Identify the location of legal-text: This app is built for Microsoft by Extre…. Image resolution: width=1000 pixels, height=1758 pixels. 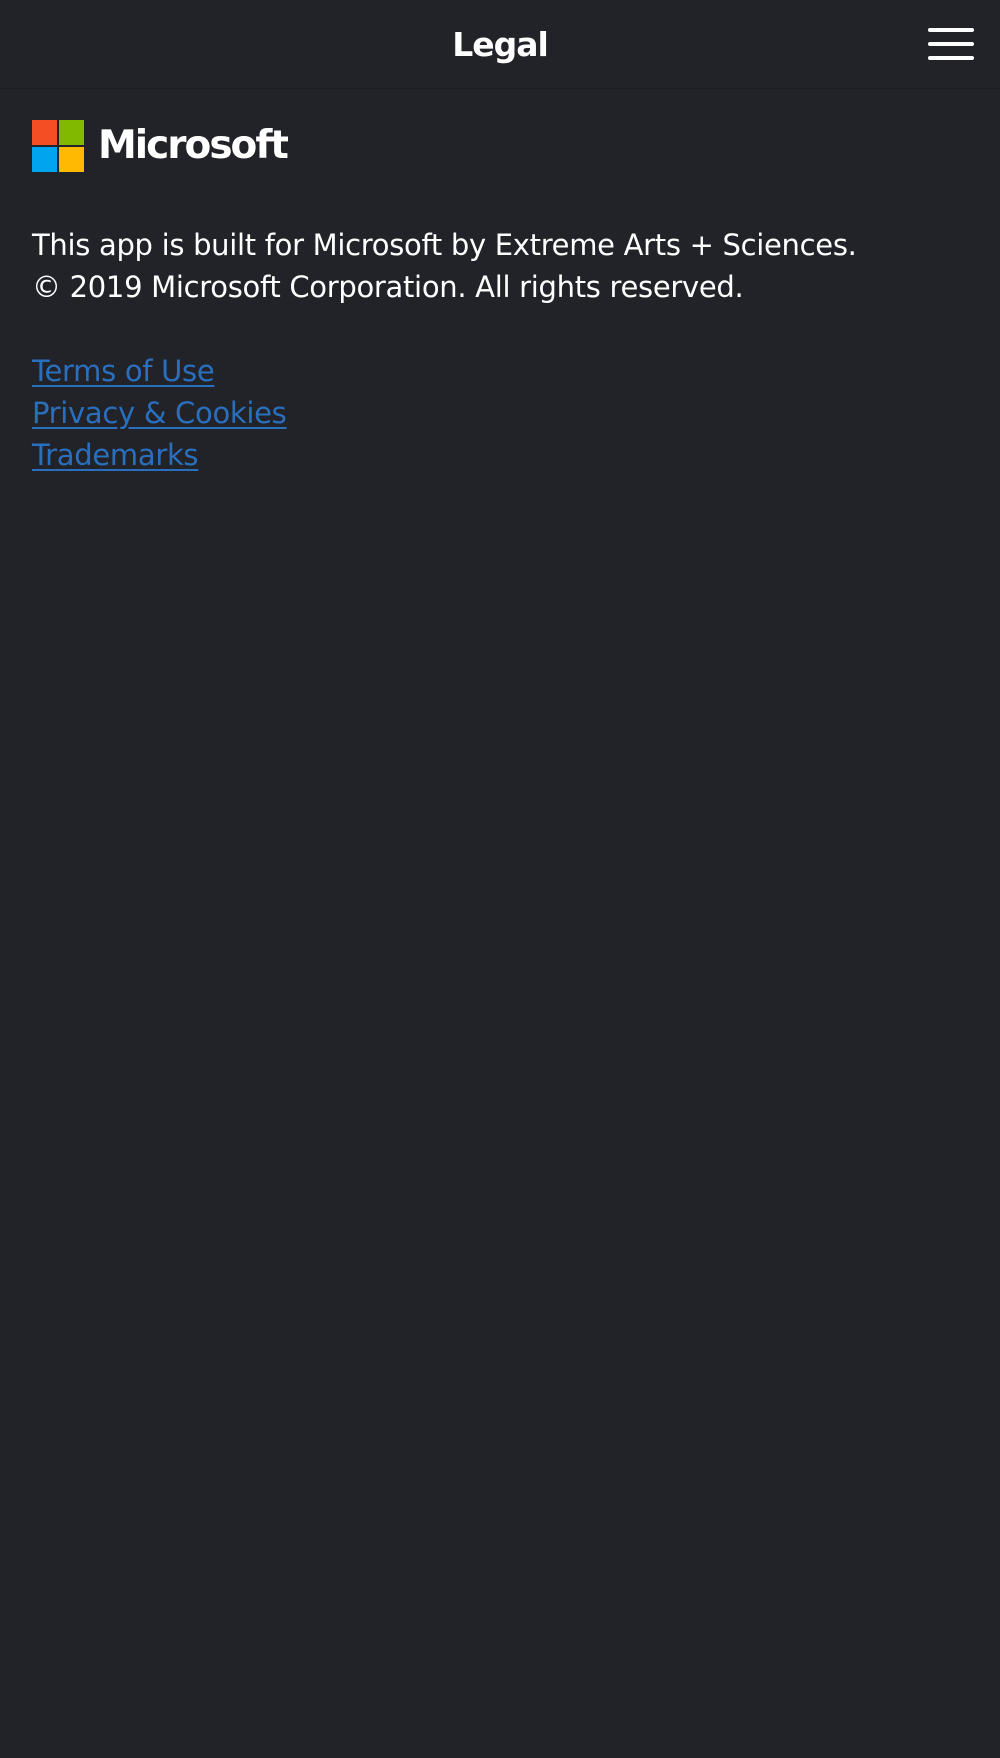
(497, 266).